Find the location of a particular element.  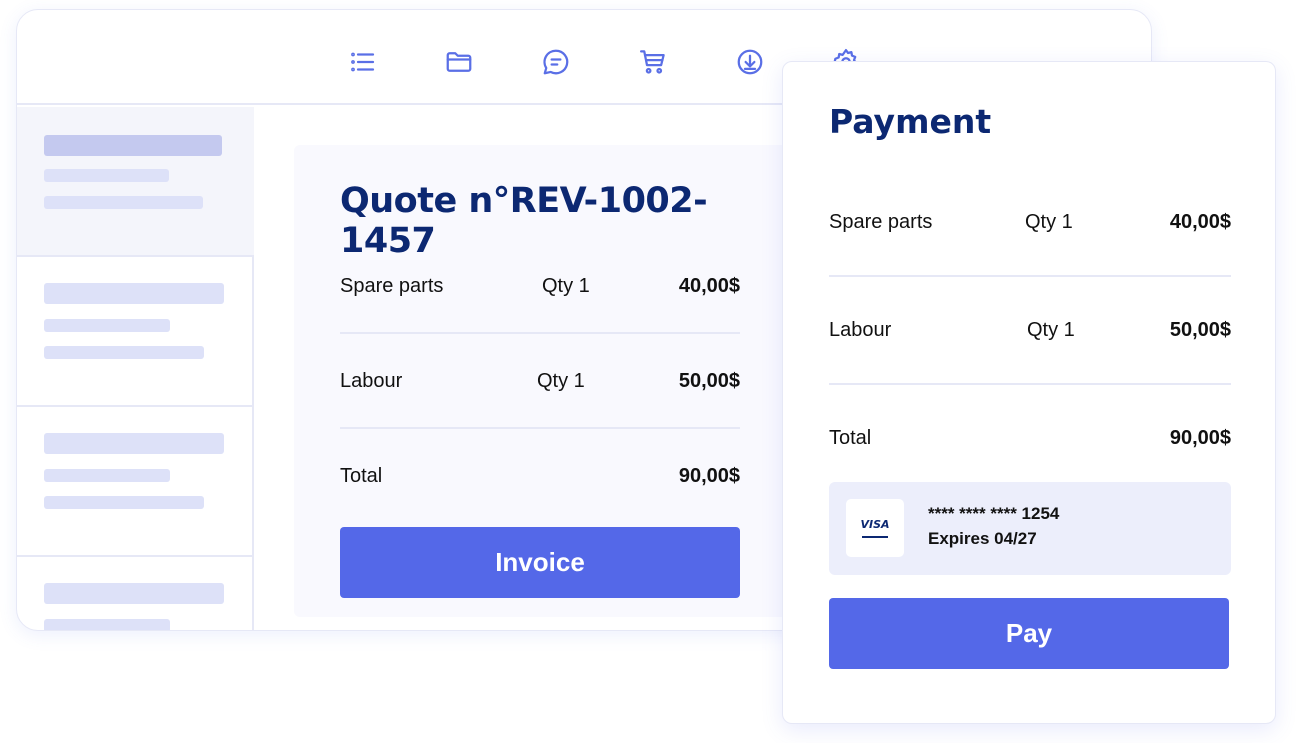

pay-button: Pay is located at coordinates (1029, 633).